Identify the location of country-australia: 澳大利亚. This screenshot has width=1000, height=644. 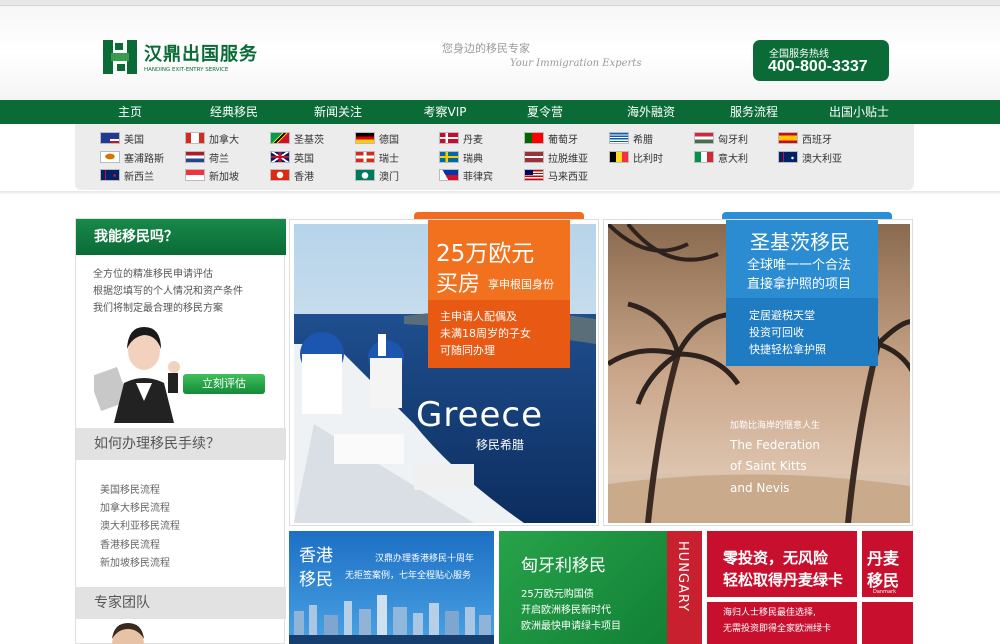
(810, 157).